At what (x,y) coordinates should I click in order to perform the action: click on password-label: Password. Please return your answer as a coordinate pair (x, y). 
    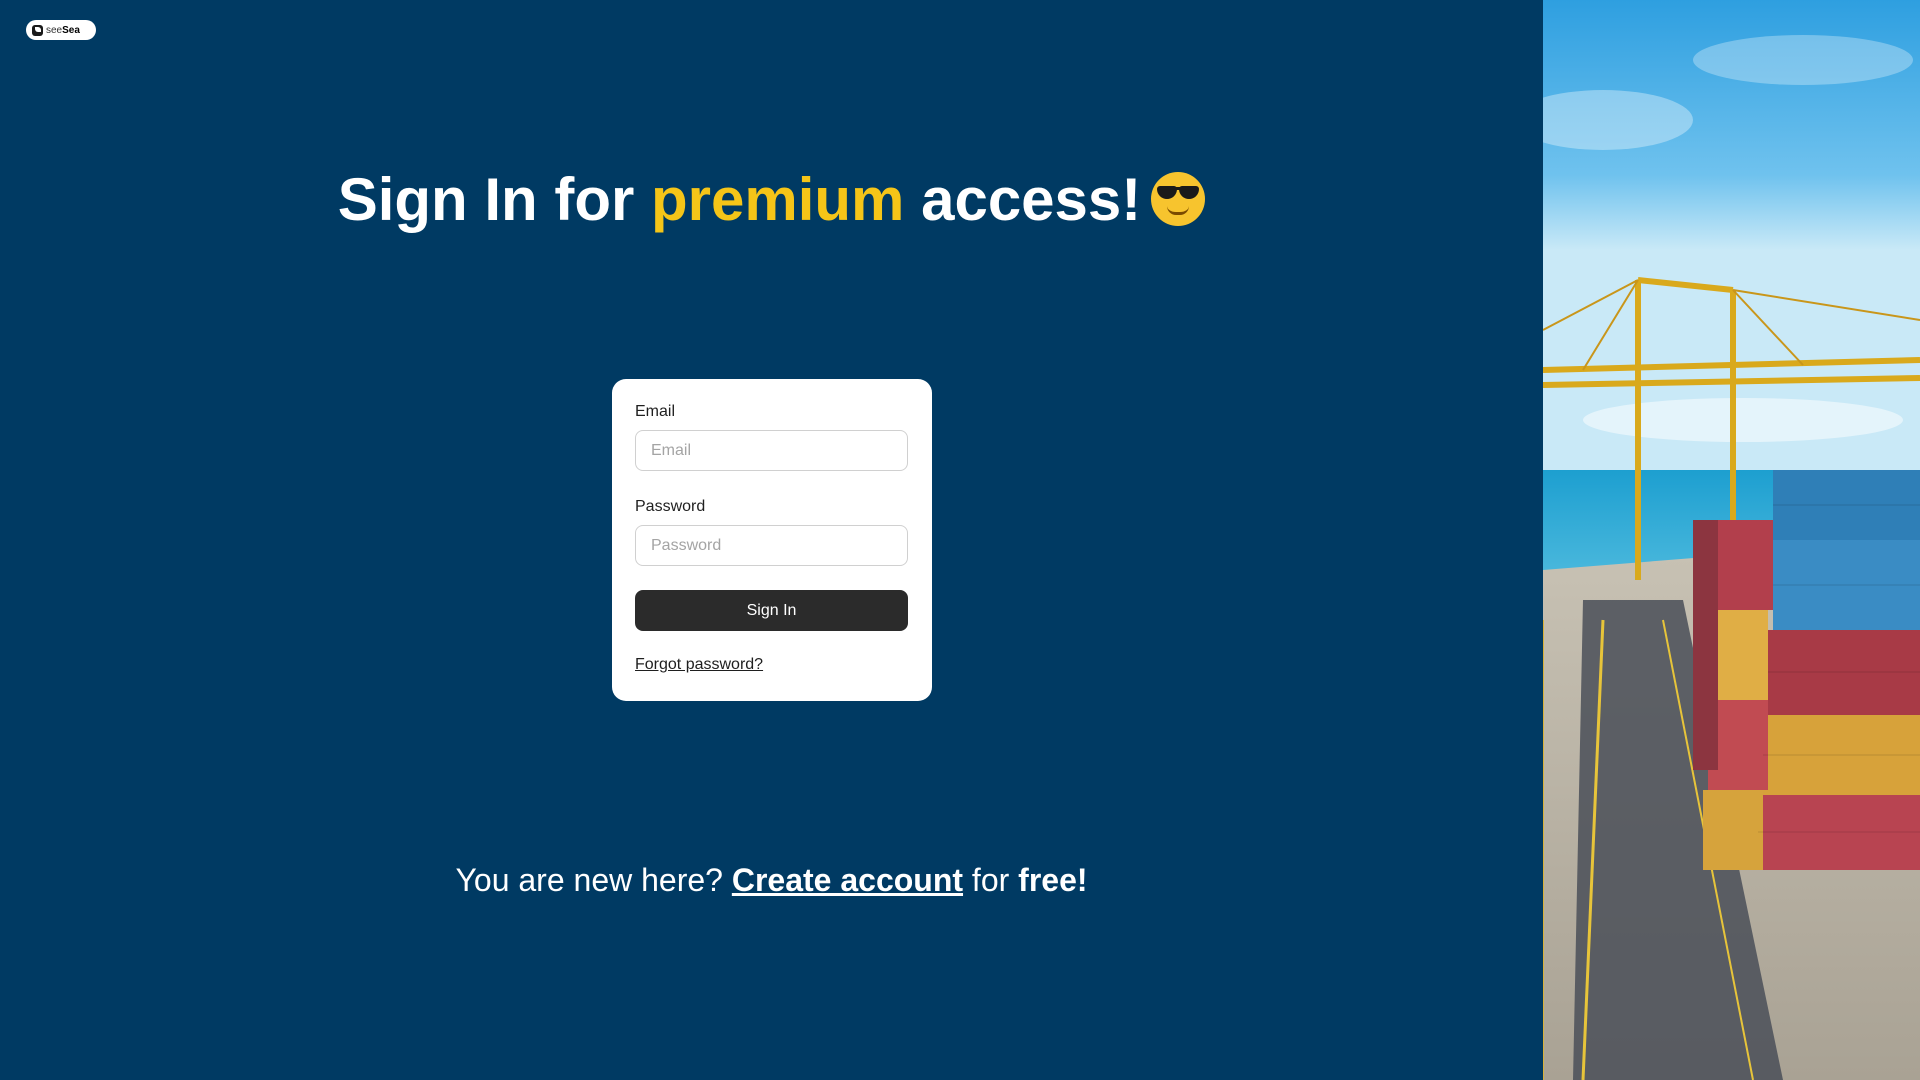
    Looking at the image, I should click on (670, 506).